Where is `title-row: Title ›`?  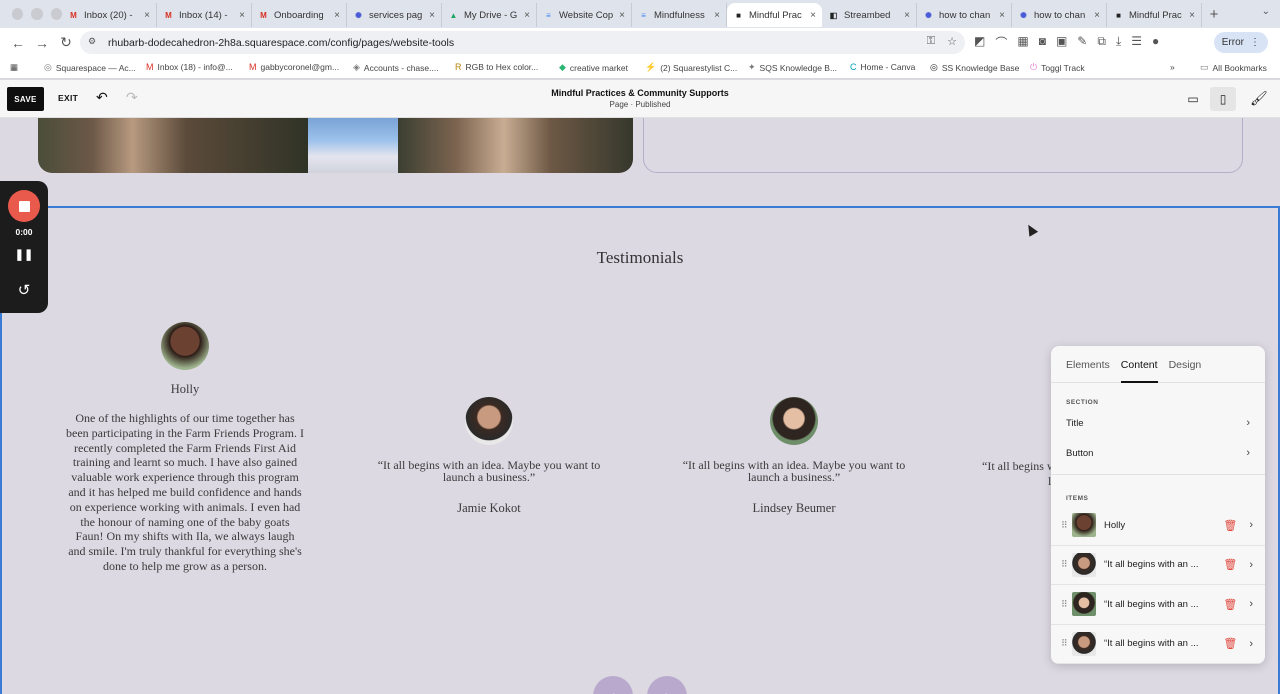
title-row: Title › is located at coordinates (1158, 423).